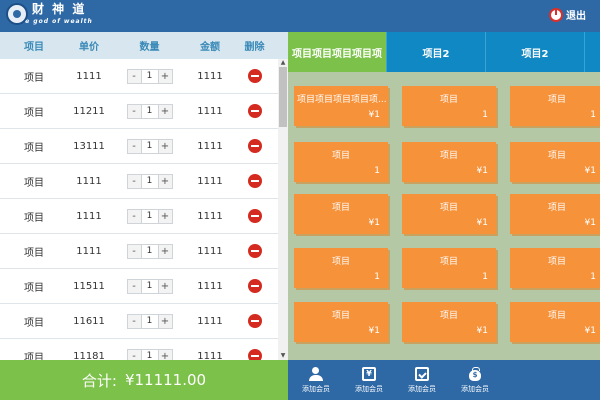  I want to click on category-tab, so click(592, 52).